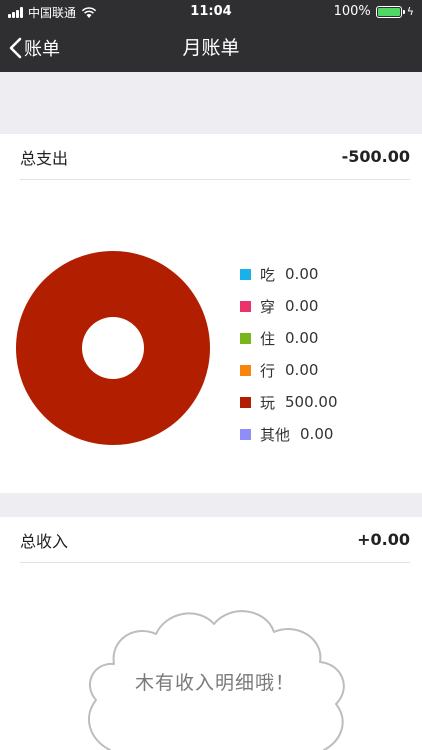  Describe the element at coordinates (268, 370) in the screenshot. I see `legend-label: 行` at that location.